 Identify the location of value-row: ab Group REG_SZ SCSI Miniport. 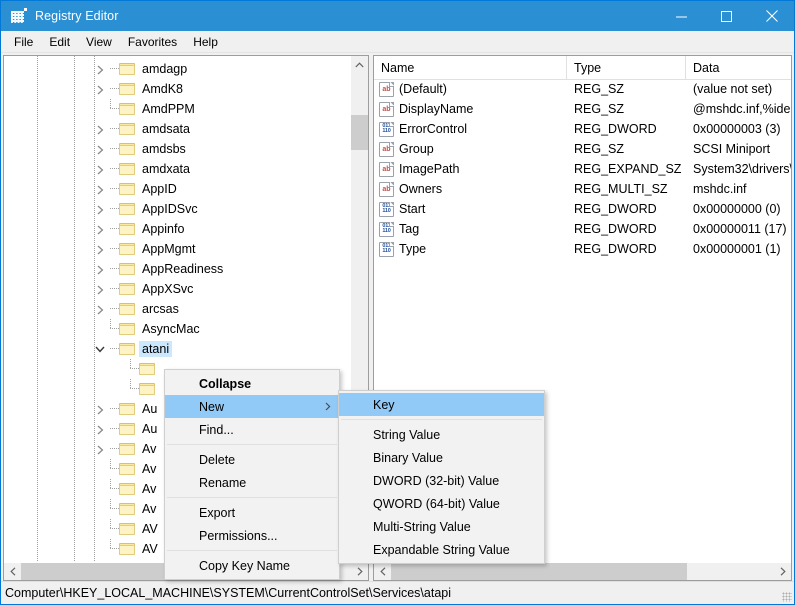
(582, 149).